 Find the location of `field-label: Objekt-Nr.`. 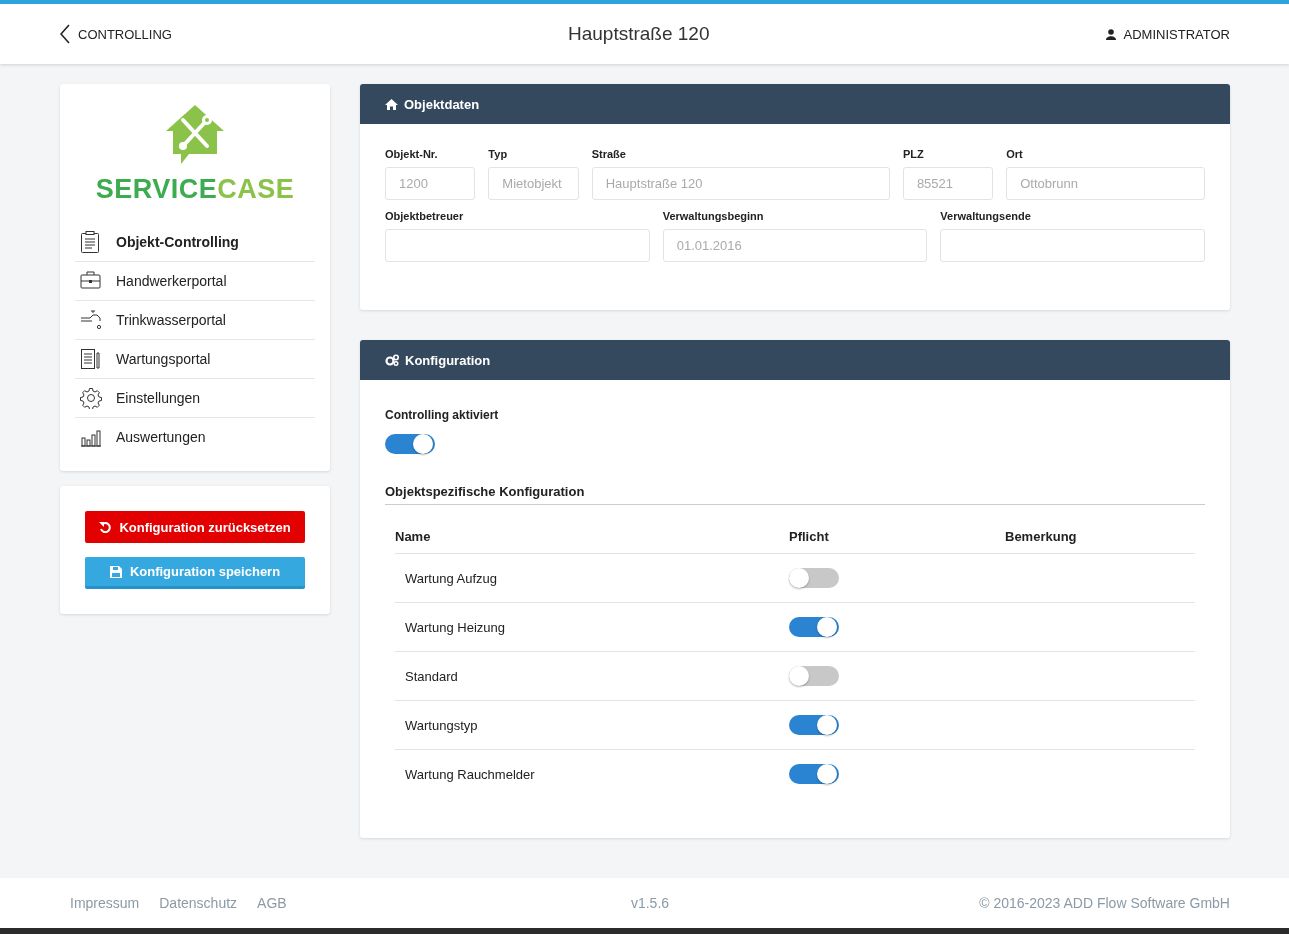

field-label: Objekt-Nr. is located at coordinates (412, 154).